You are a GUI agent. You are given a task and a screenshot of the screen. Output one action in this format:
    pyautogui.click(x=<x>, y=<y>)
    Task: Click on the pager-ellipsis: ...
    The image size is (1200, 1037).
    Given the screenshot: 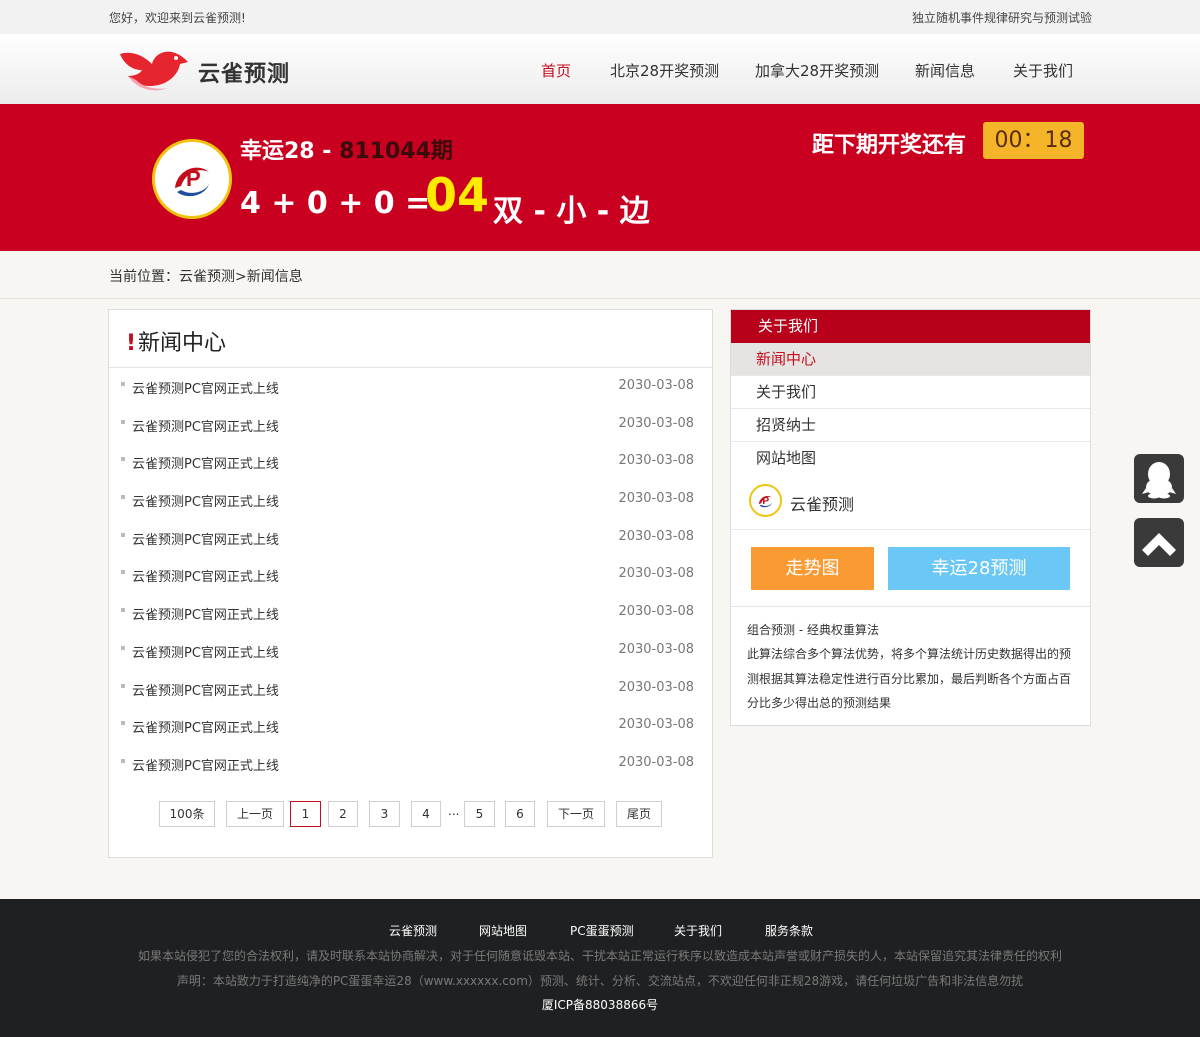 What is the action you would take?
    pyautogui.click(x=454, y=811)
    